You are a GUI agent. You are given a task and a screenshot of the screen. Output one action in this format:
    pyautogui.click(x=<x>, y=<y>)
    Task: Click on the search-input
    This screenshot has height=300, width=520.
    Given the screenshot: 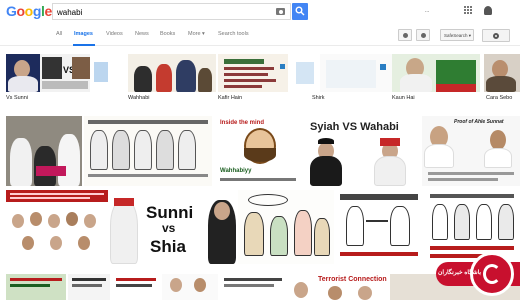 What is the action you would take?
    pyautogui.click(x=162, y=12)
    